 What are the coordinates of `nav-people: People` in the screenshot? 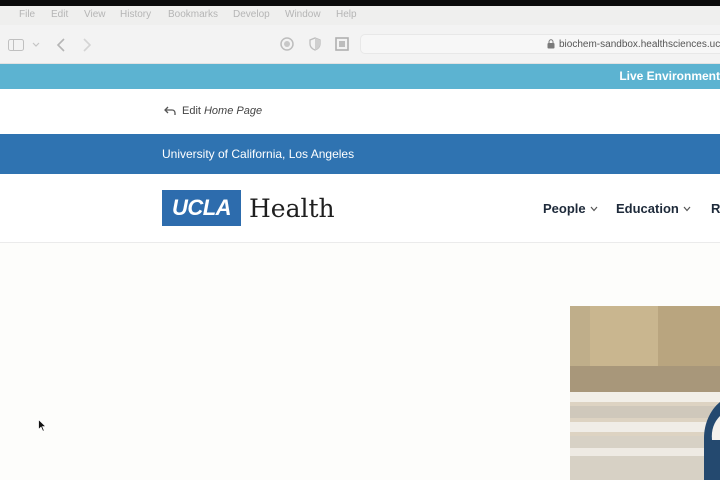 It's located at (570, 208).